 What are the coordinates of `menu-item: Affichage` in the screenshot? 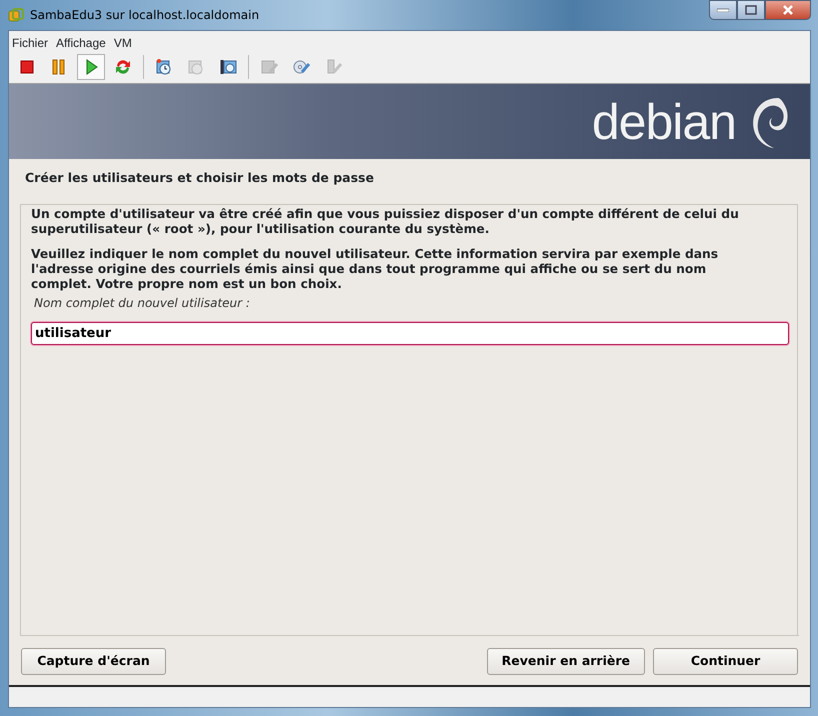 It's located at (81, 43).